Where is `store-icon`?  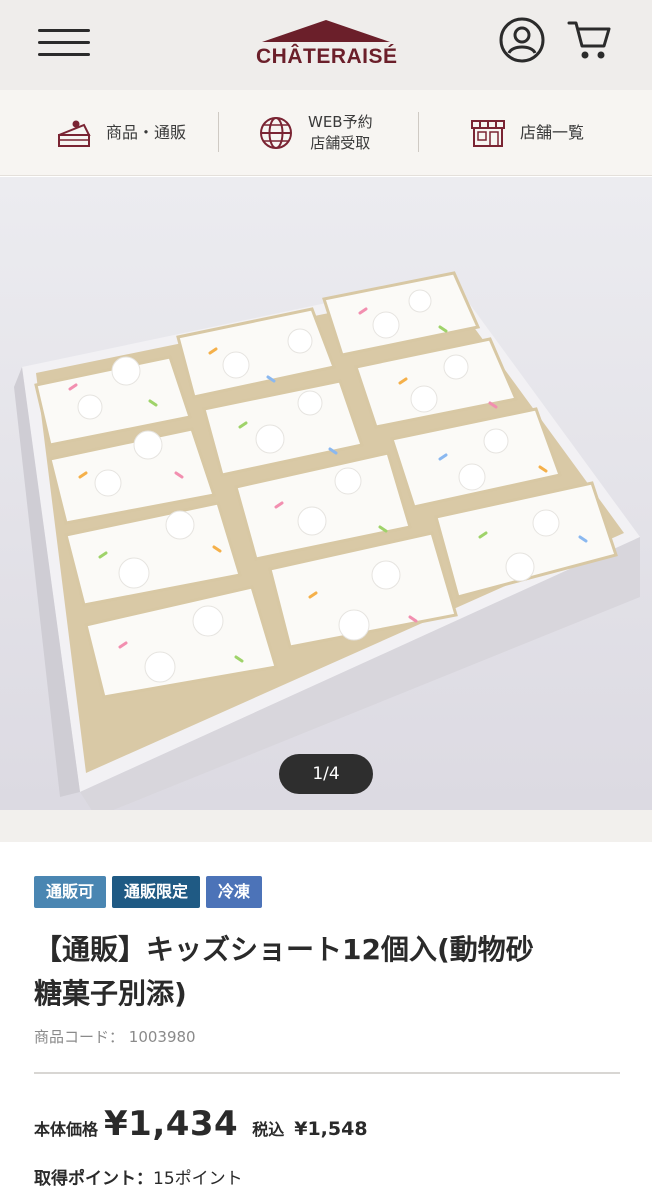 store-icon is located at coordinates (488, 133).